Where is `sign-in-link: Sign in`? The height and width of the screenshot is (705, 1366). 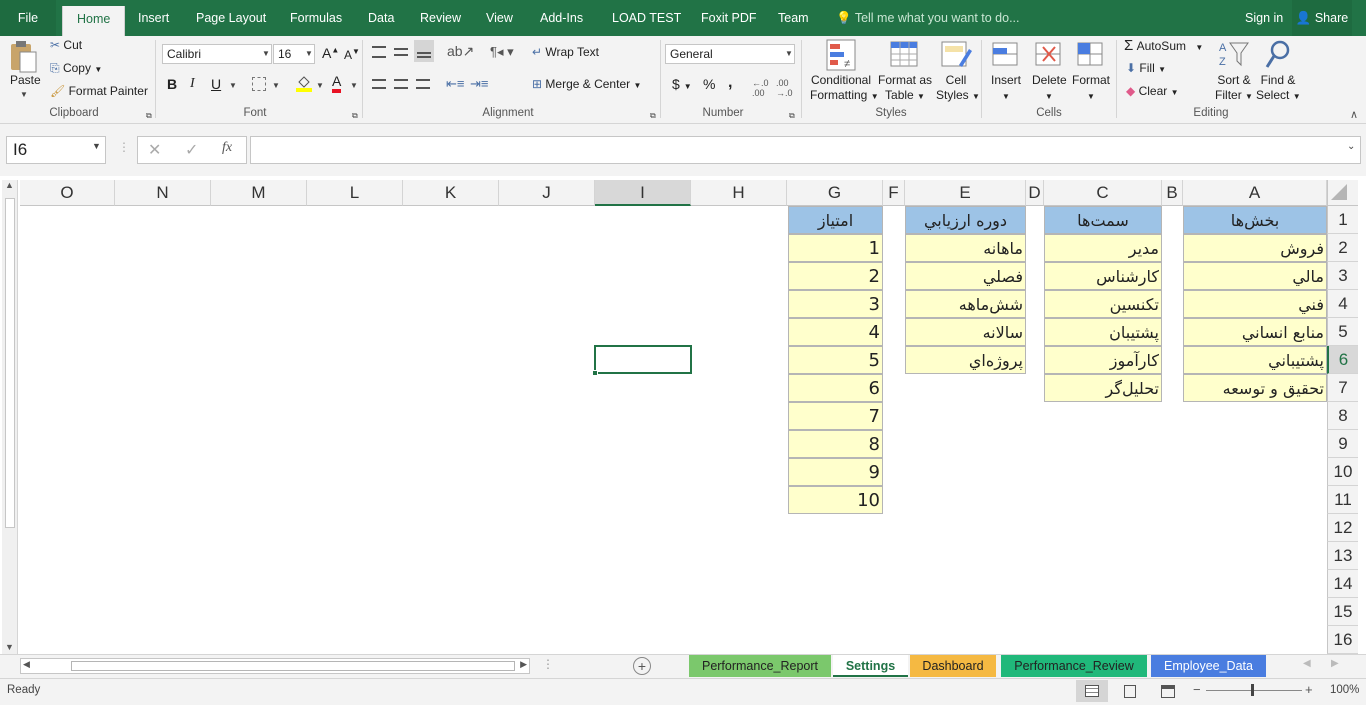 sign-in-link: Sign in is located at coordinates (1264, 18).